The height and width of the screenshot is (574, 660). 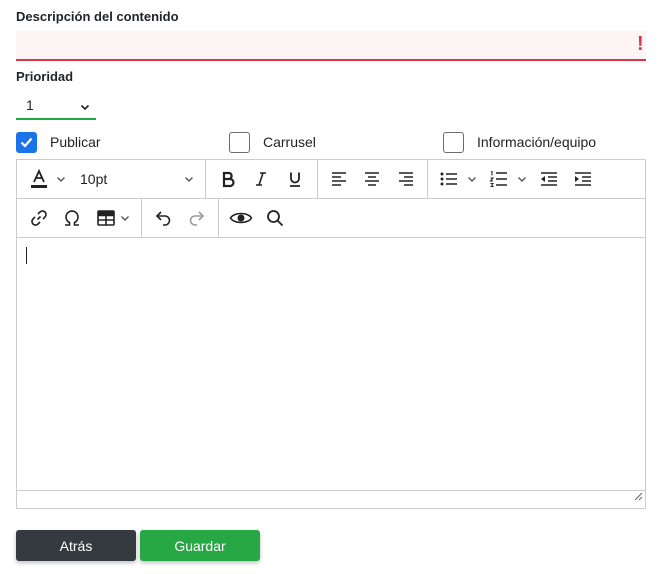 I want to click on description-label: Descripción del contenido, so click(x=97, y=16).